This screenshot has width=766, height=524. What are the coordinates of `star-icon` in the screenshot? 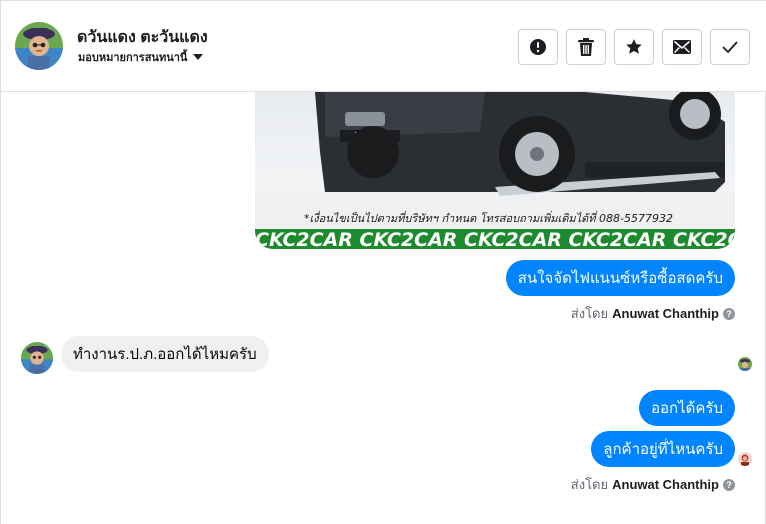 It's located at (634, 46).